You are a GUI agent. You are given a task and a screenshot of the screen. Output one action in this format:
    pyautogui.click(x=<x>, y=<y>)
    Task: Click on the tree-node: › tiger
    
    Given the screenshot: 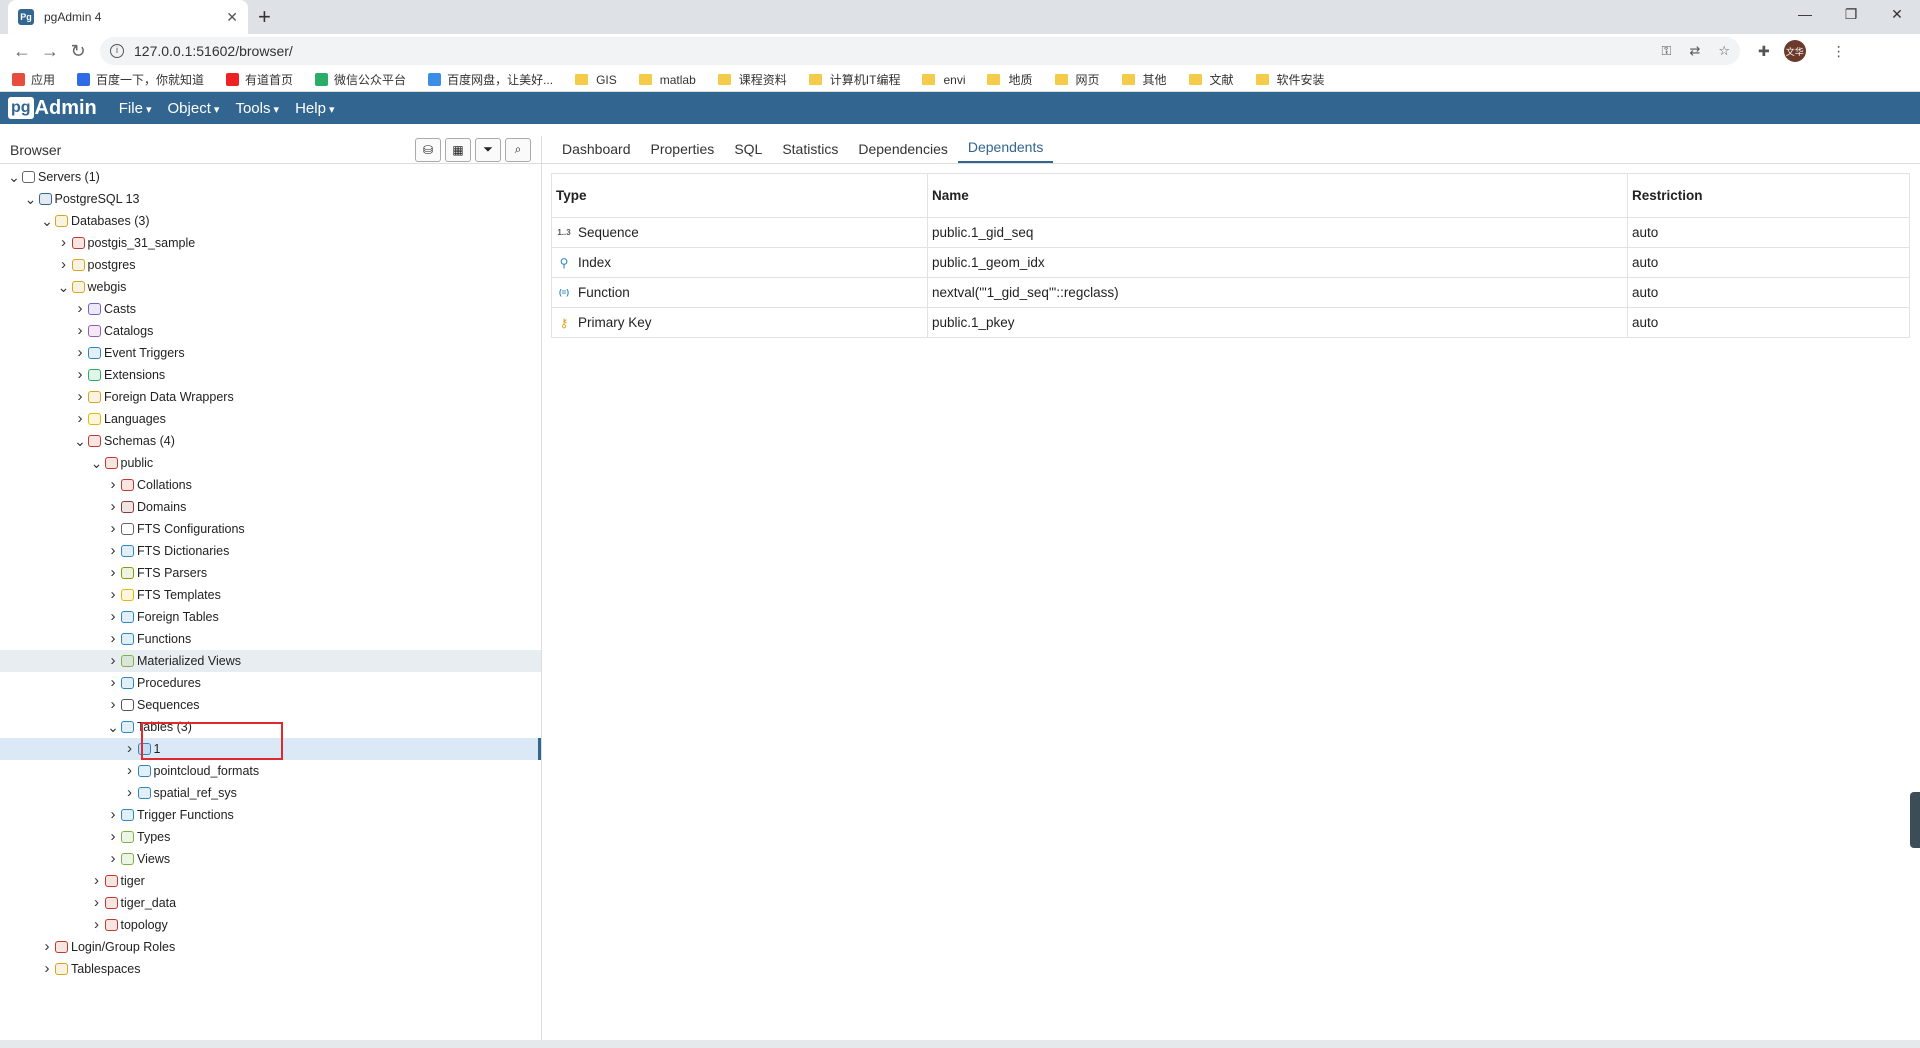 What is the action you would take?
    pyautogui.click(x=270, y=881)
    